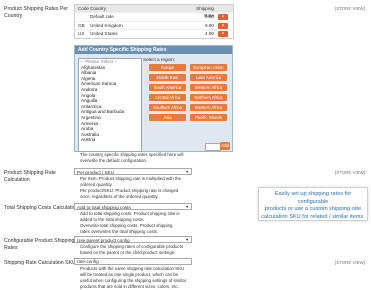  What do you see at coordinates (159, 59) in the screenshot?
I see `select-region-label: Select a region:` at bounding box center [159, 59].